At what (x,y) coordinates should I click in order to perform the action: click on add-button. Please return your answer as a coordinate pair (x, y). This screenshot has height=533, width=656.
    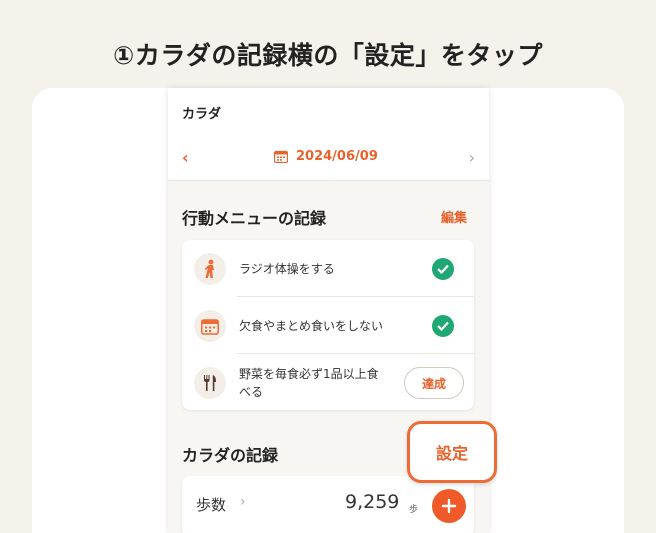
    Looking at the image, I should click on (449, 506).